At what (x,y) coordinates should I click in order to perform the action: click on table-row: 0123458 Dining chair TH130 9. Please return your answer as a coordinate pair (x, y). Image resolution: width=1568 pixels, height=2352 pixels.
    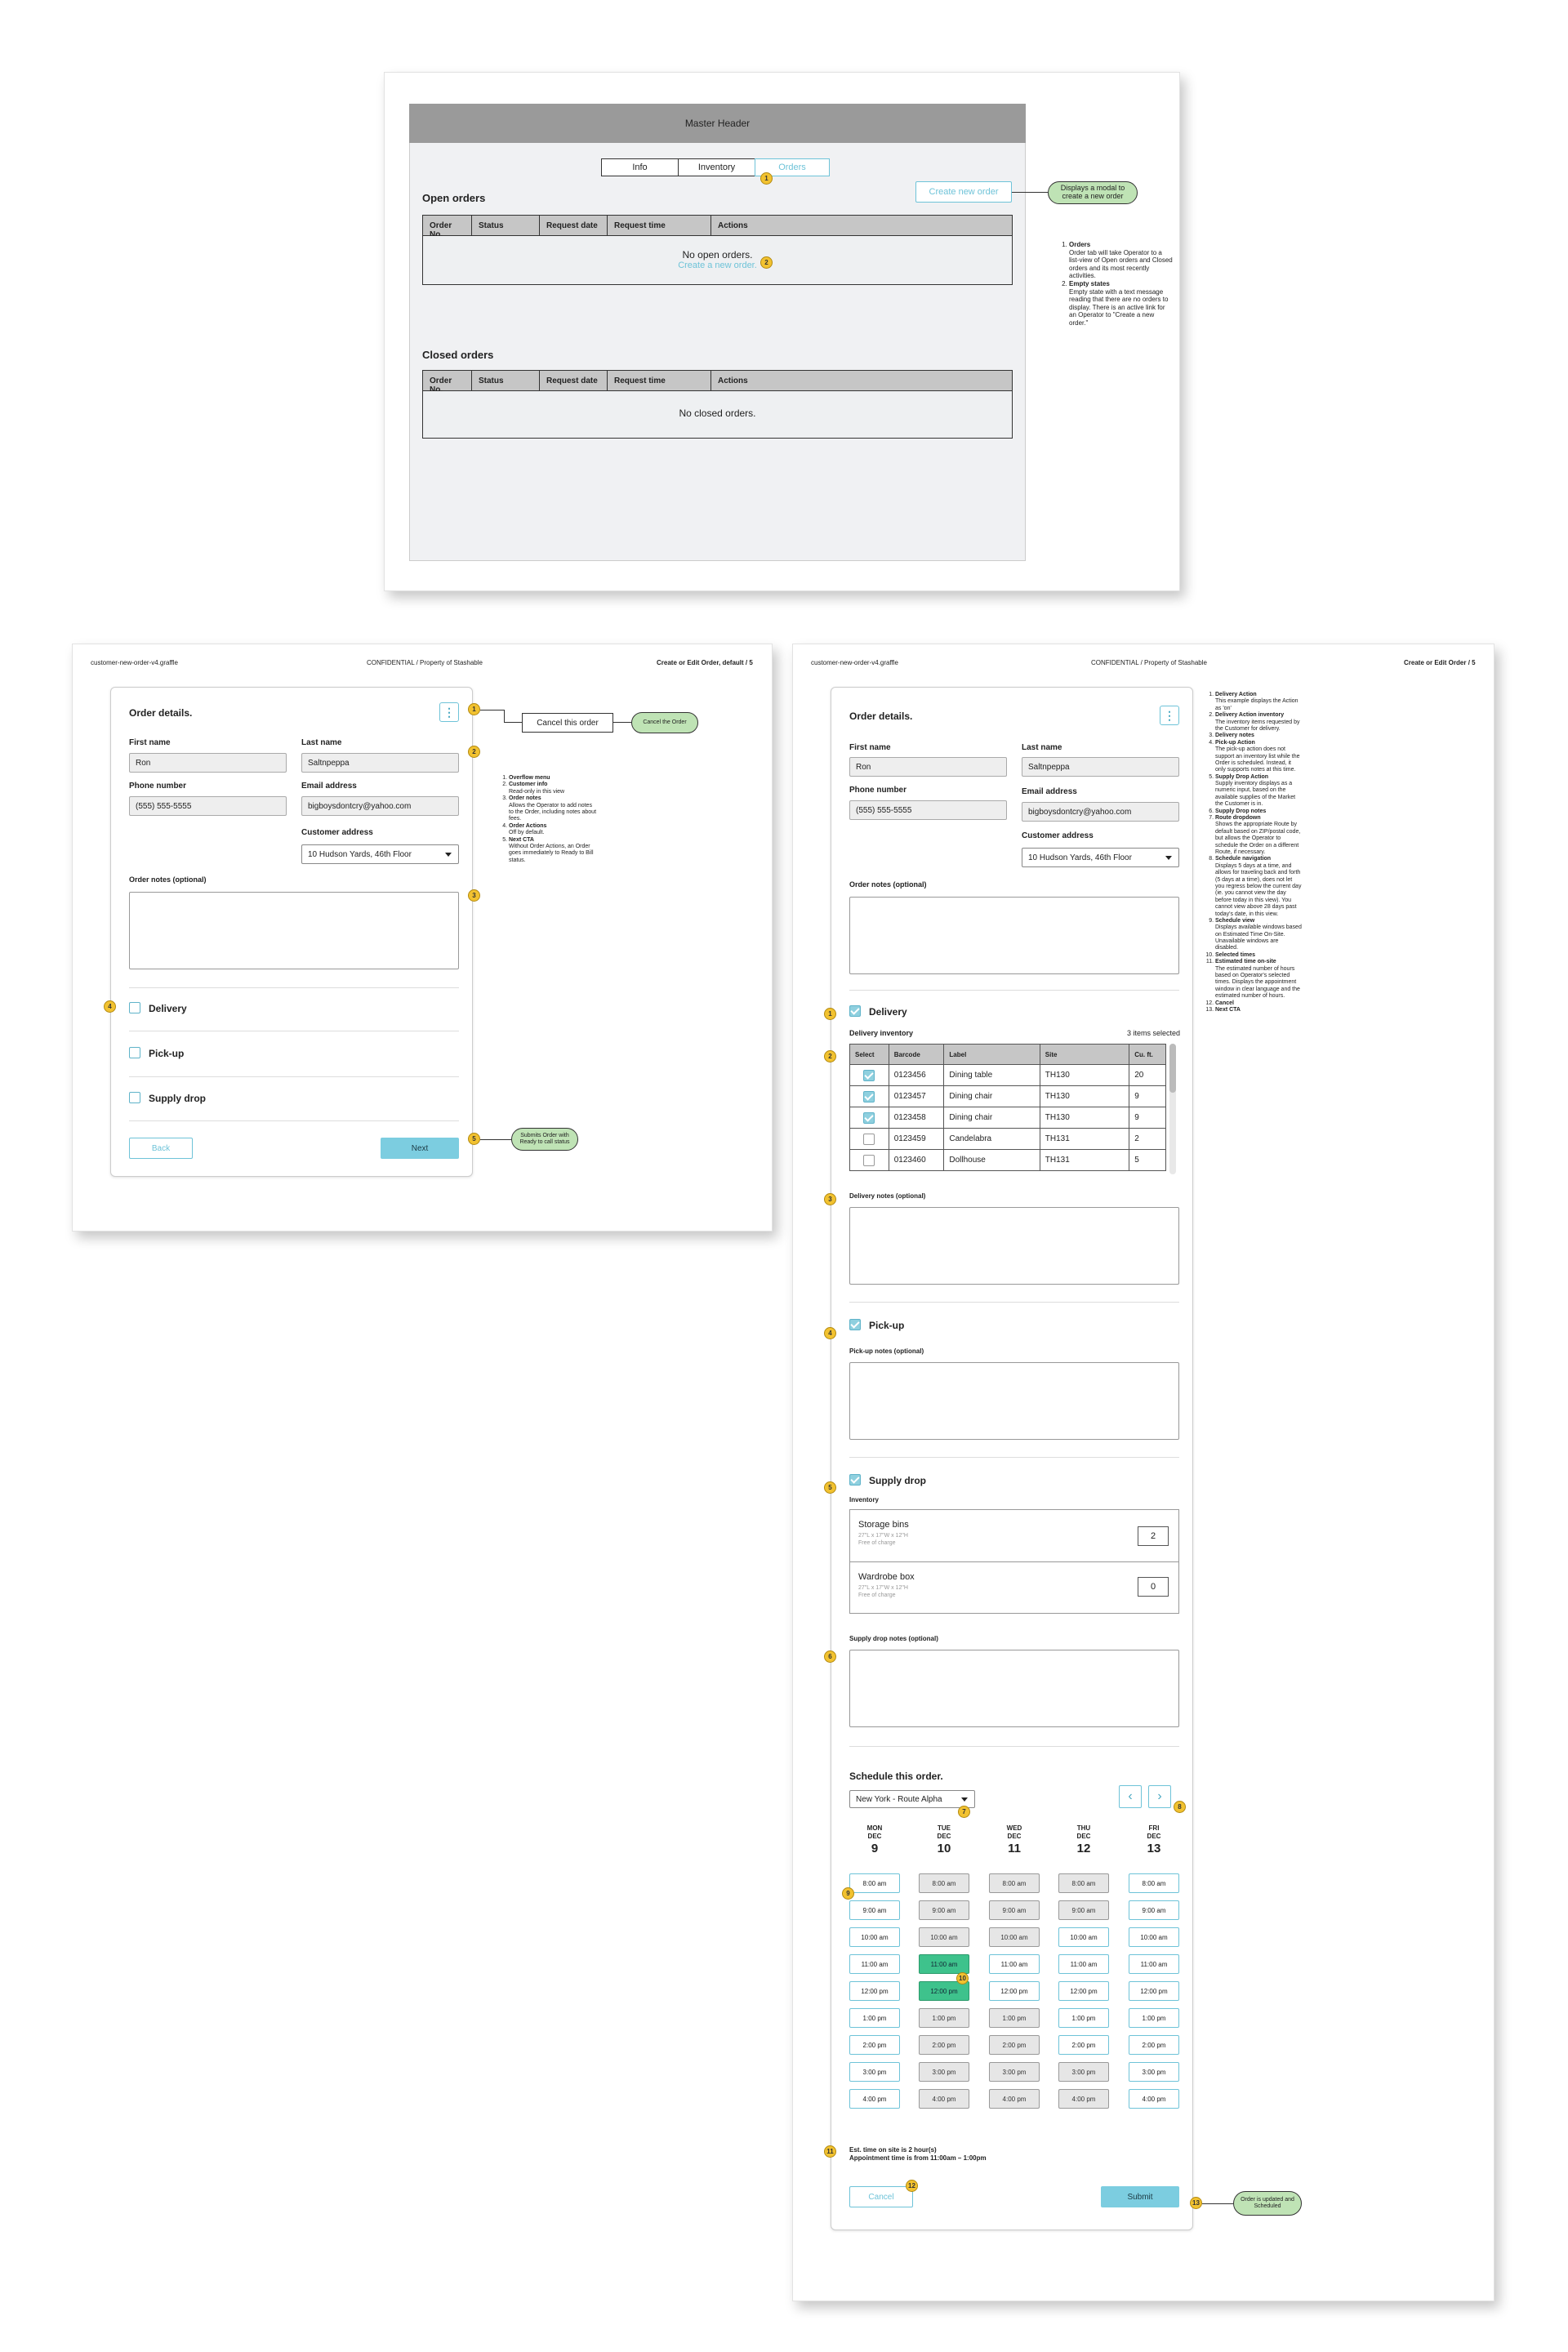
    Looking at the image, I should click on (1007, 1118).